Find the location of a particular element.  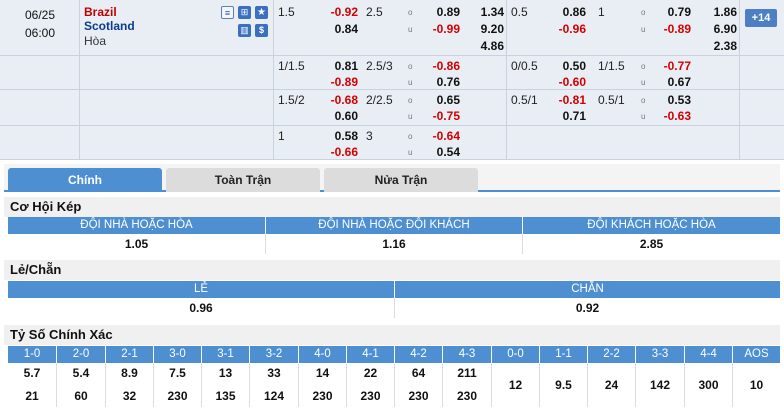

correct-score-column: 10 is located at coordinates (756, 385).